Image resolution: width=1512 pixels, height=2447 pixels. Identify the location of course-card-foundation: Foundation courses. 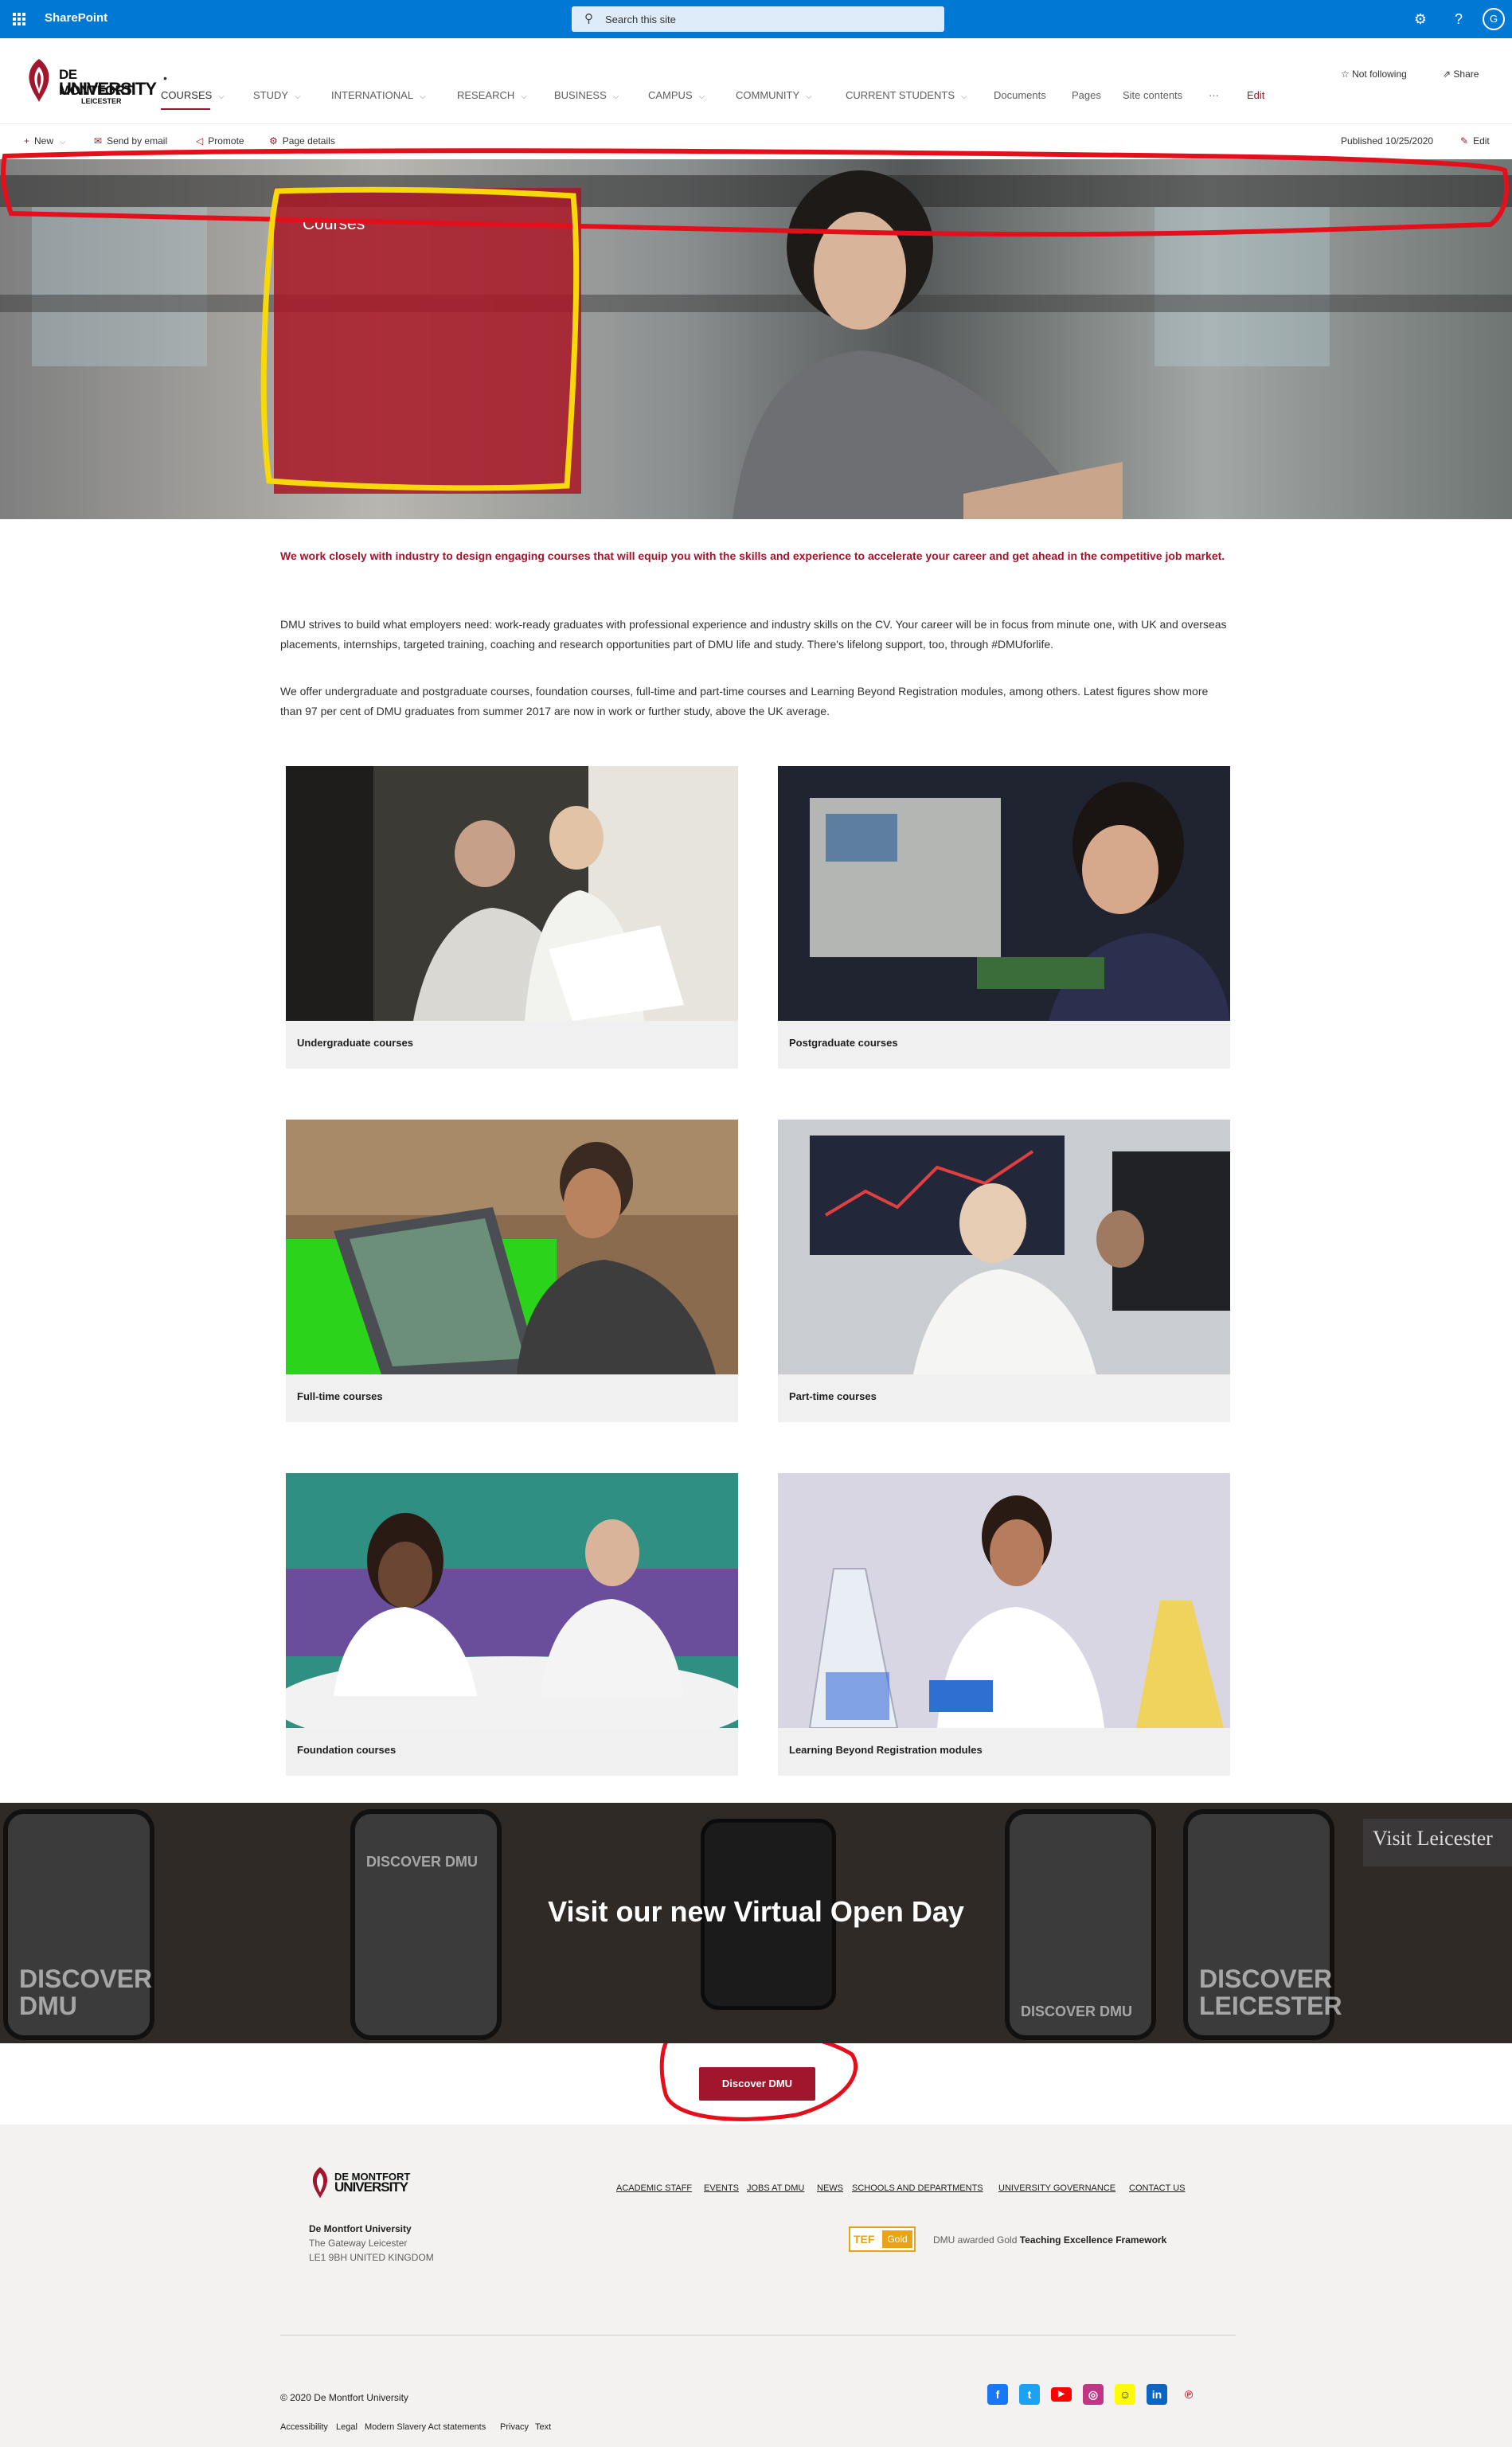
(512, 1625).